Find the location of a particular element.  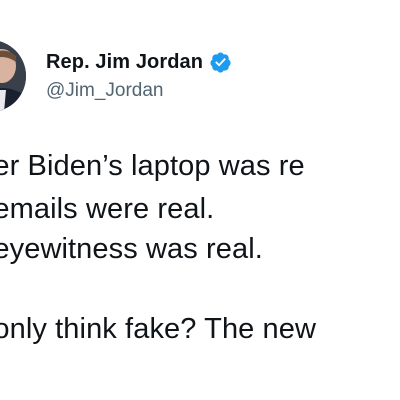

tweet-text-line: e emails were real. is located at coordinates (107, 209).